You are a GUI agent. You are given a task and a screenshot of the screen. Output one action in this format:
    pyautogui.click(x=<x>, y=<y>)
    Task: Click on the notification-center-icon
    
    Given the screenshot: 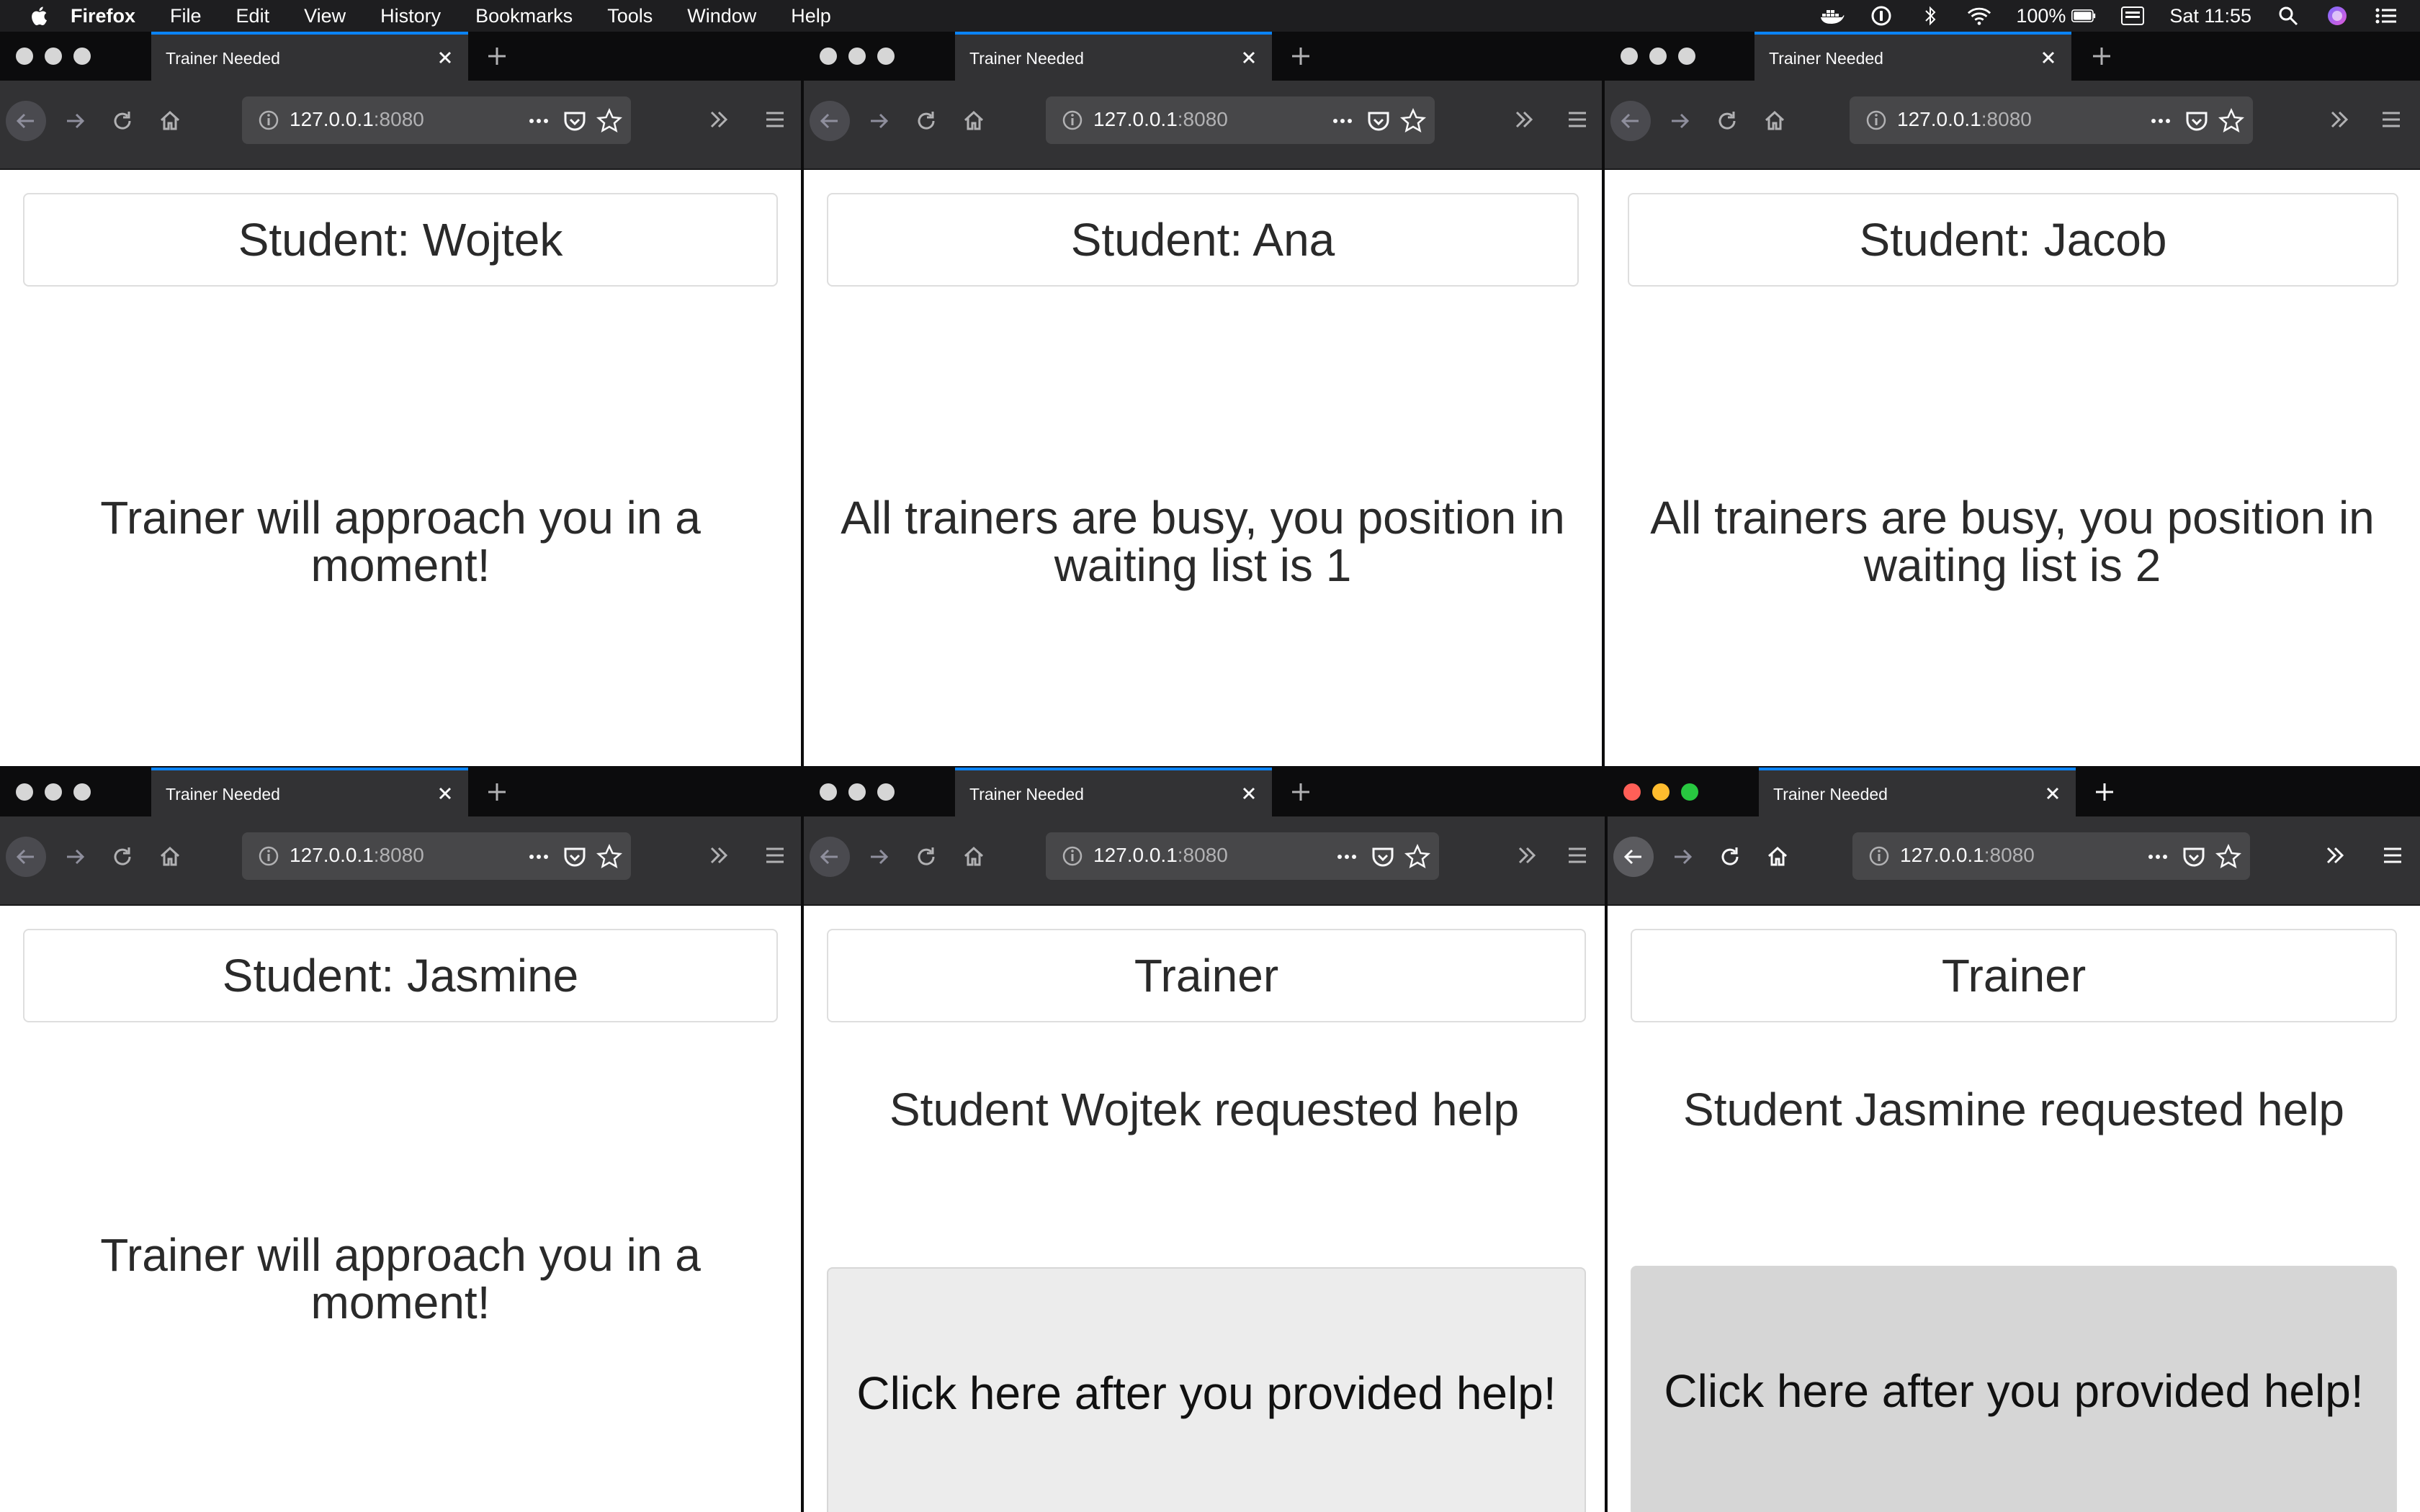 What is the action you would take?
    pyautogui.click(x=2386, y=16)
    